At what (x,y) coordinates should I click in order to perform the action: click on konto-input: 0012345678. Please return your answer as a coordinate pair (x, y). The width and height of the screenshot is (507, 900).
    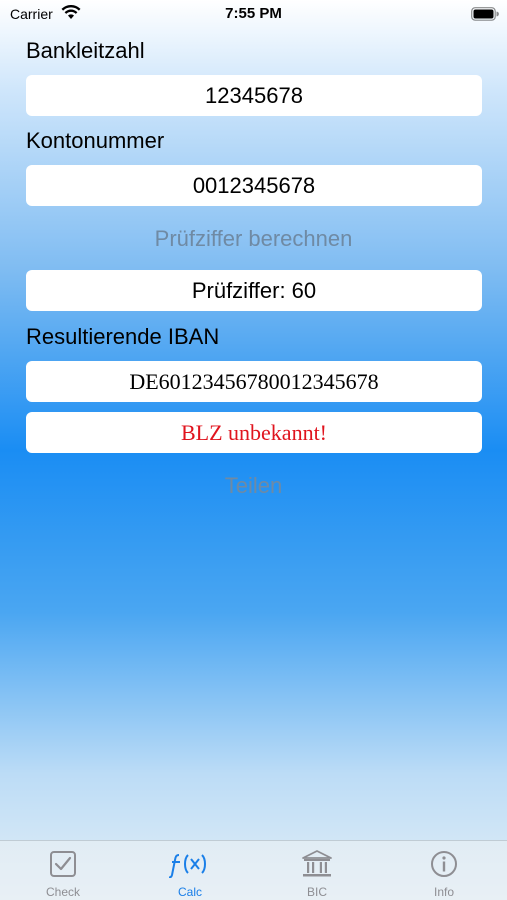
    Looking at the image, I should click on (254, 185).